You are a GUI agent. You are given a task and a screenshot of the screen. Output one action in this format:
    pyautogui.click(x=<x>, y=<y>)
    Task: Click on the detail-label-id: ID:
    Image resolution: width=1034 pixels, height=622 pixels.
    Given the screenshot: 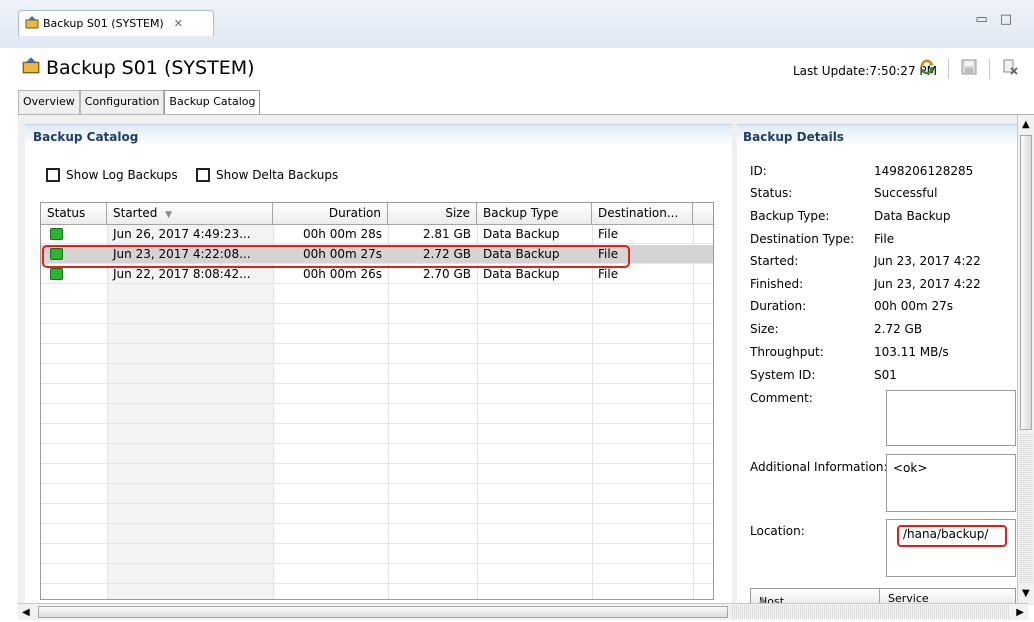 What is the action you would take?
    pyautogui.click(x=758, y=171)
    